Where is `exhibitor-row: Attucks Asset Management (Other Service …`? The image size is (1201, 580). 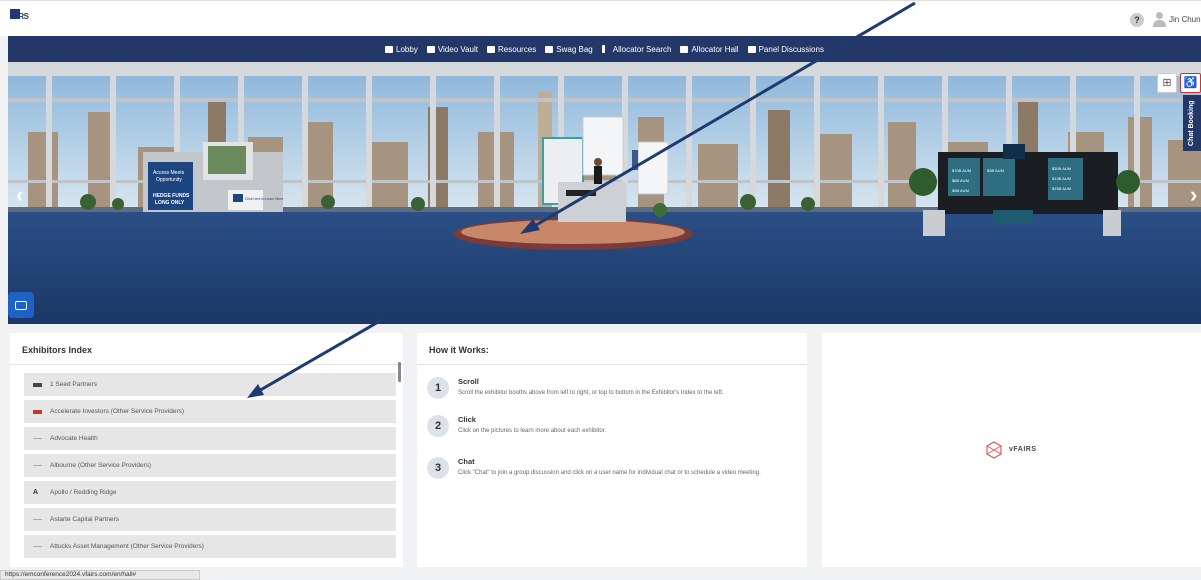
exhibitor-row: Attucks Asset Management (Other Service … is located at coordinates (210, 546).